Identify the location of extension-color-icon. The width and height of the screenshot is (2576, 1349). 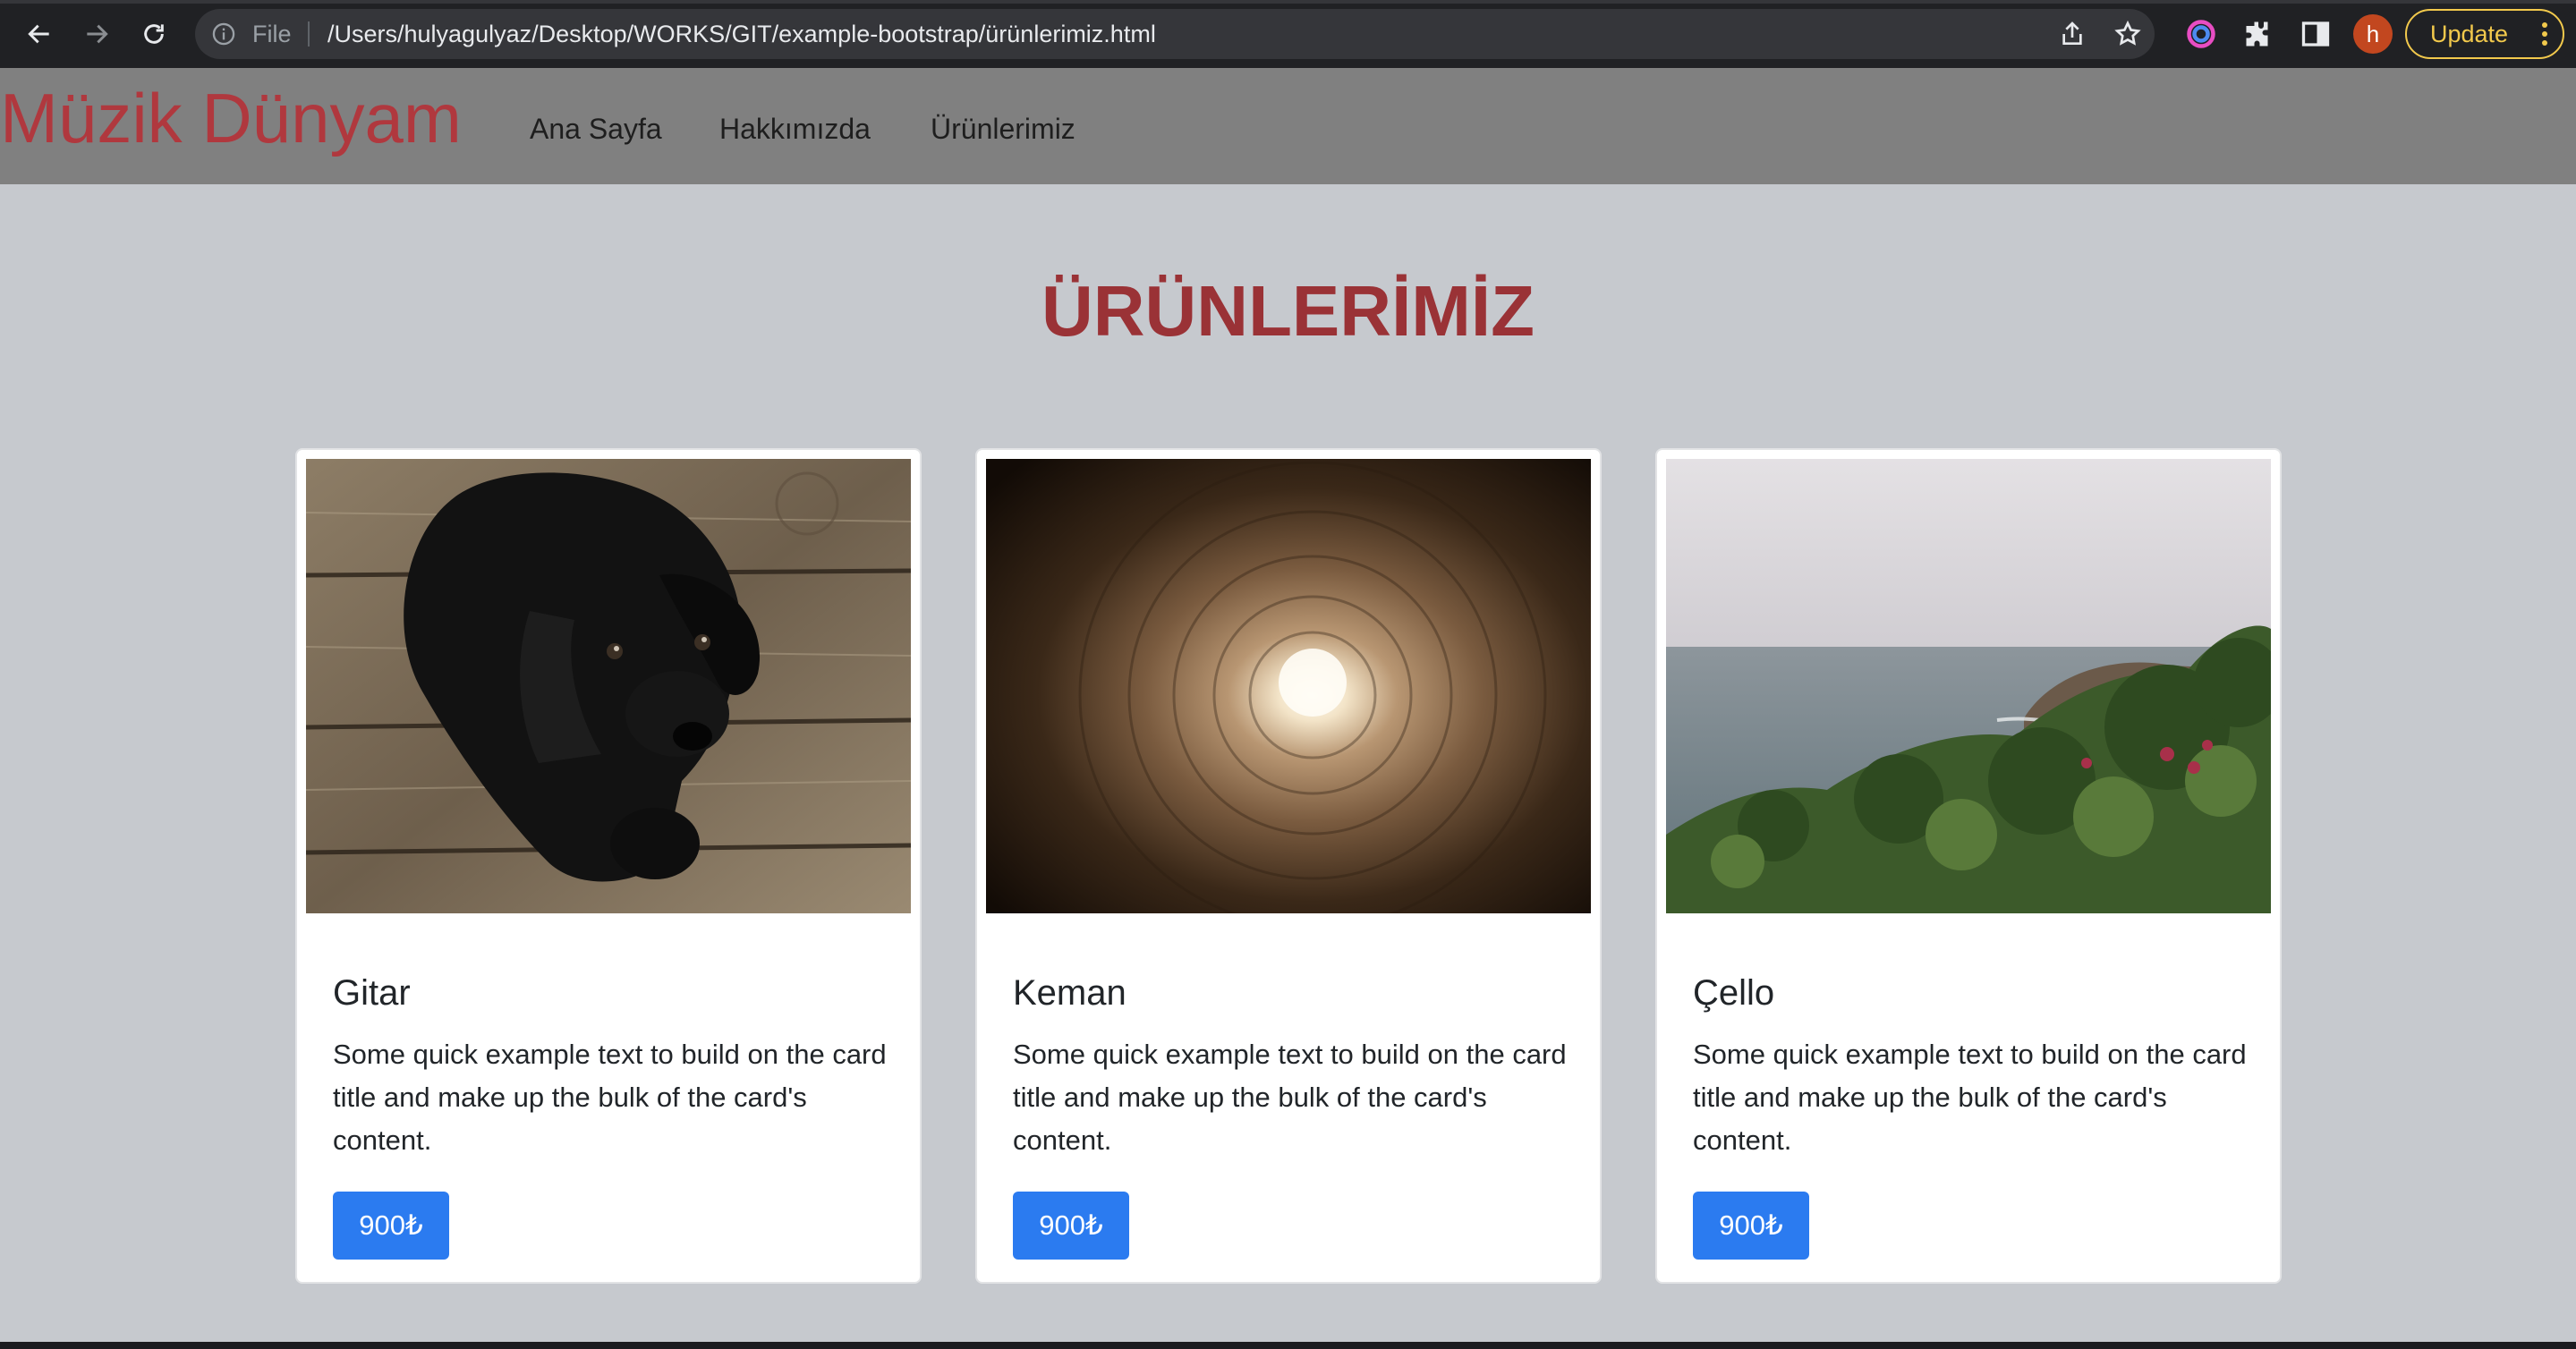
(2201, 34).